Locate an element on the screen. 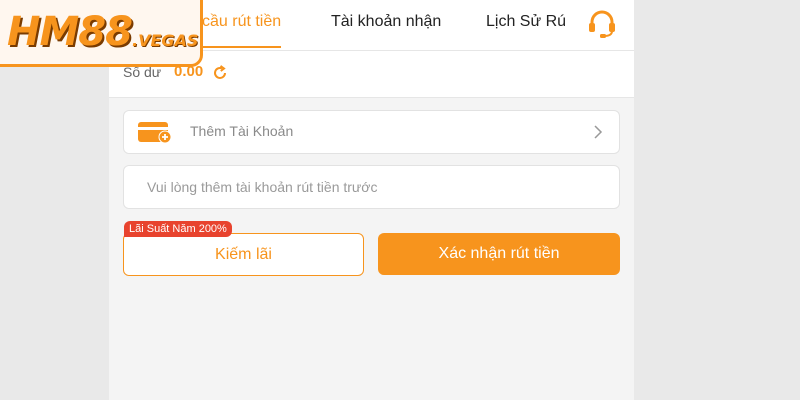 Image resolution: width=800 pixels, height=400 pixels. tab-label: Lịch Sử Rú is located at coordinates (526, 21).